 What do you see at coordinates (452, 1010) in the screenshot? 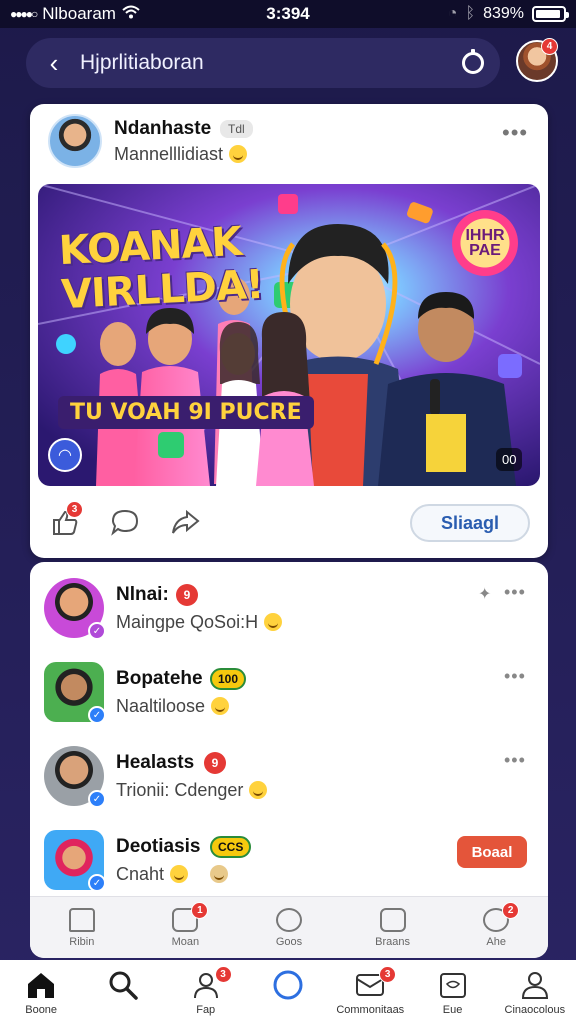
I see `nav-label: Eue` at bounding box center [452, 1010].